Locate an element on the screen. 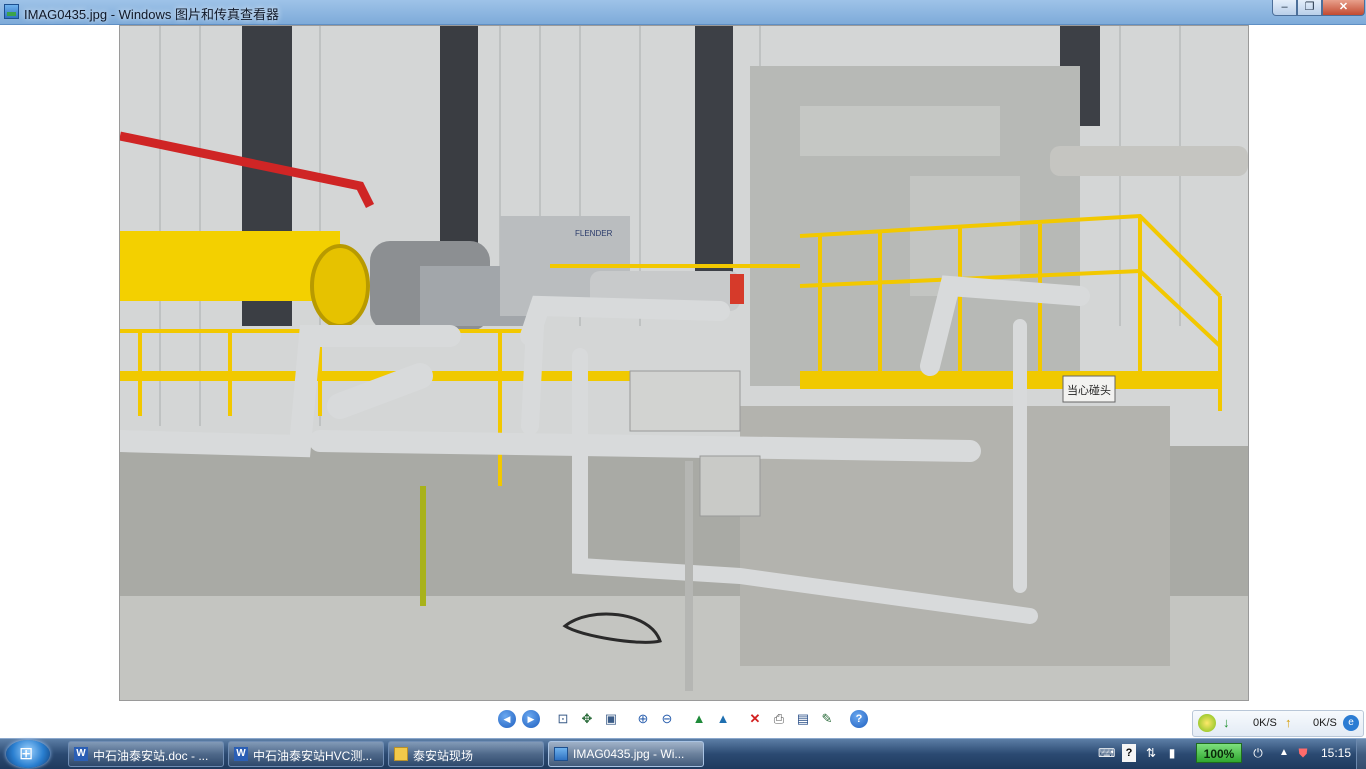 The image size is (1366, 769). network-speed-widget: ↓ 0K/S ↑ 0K/S e is located at coordinates (1278, 723).